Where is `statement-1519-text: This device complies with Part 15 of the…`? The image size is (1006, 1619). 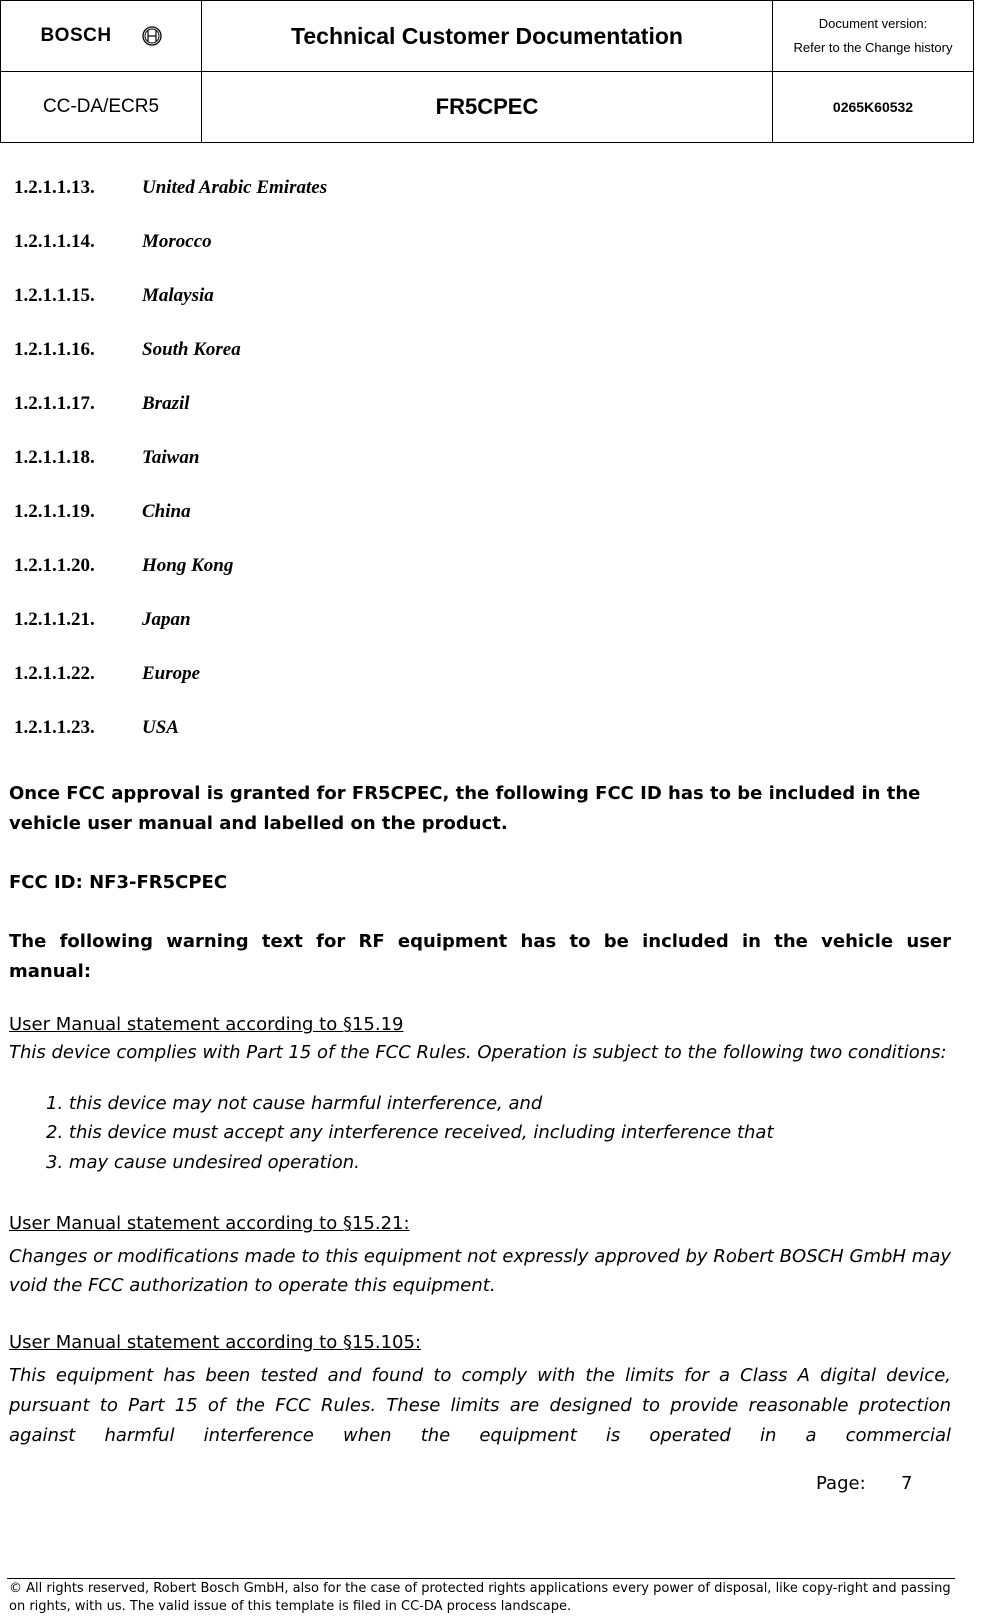
statement-1519-text: This device complies with Part 15 of the… is located at coordinates (478, 1052).